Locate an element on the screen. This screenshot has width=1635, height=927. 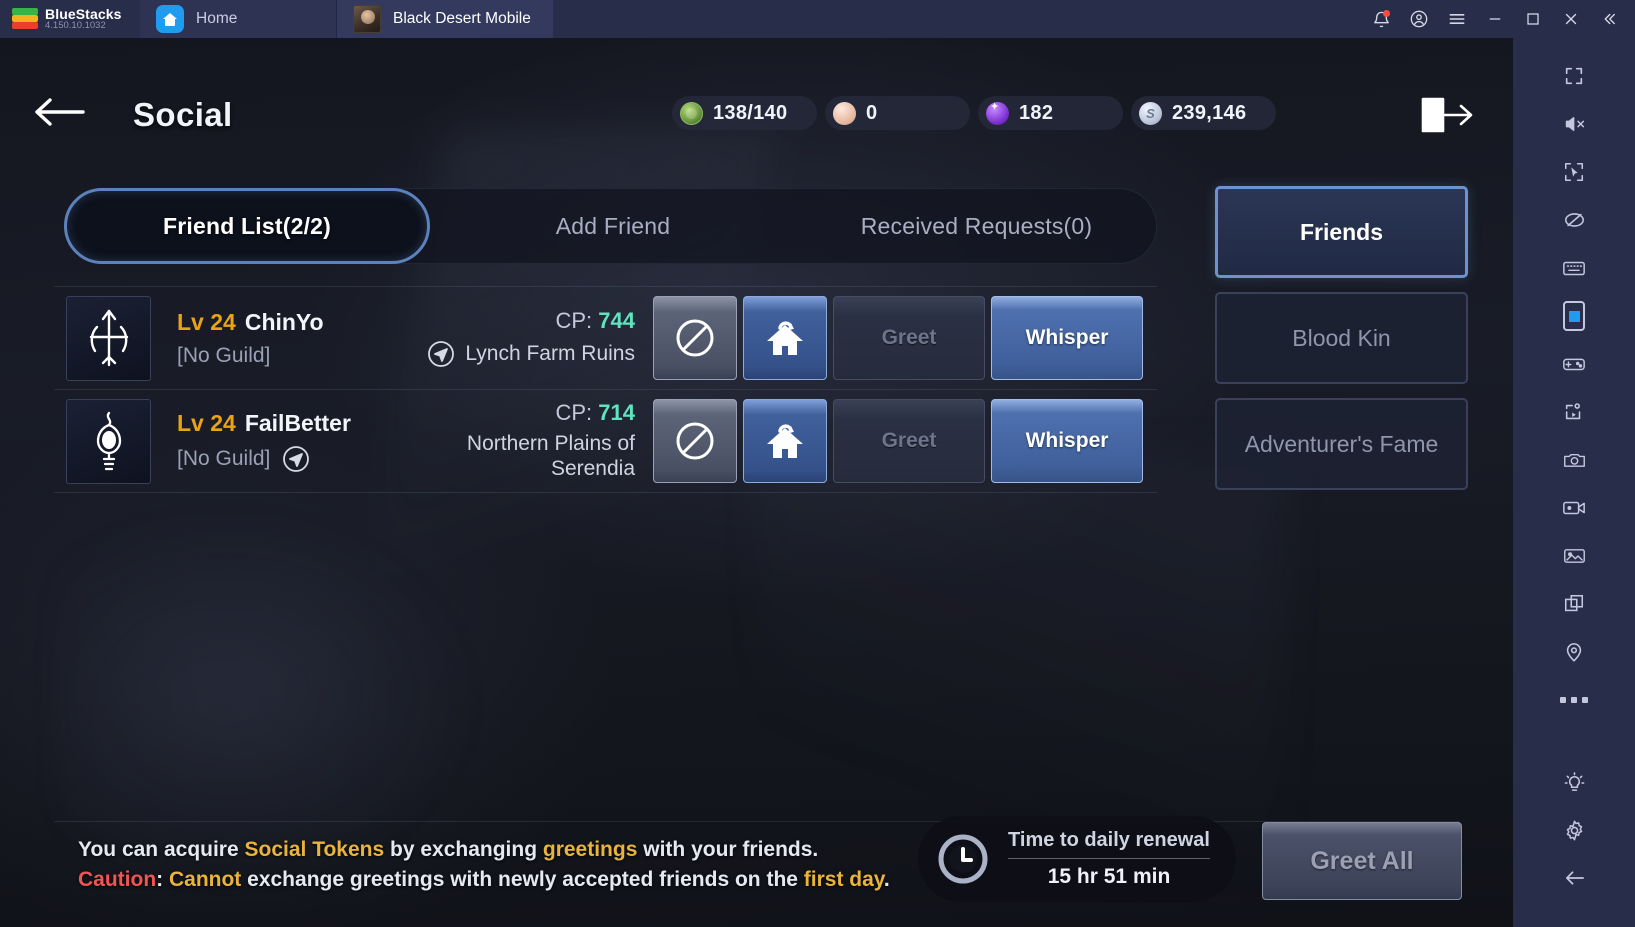
tab-friend-list: Friend List(2/2) is located at coordinates (247, 226).